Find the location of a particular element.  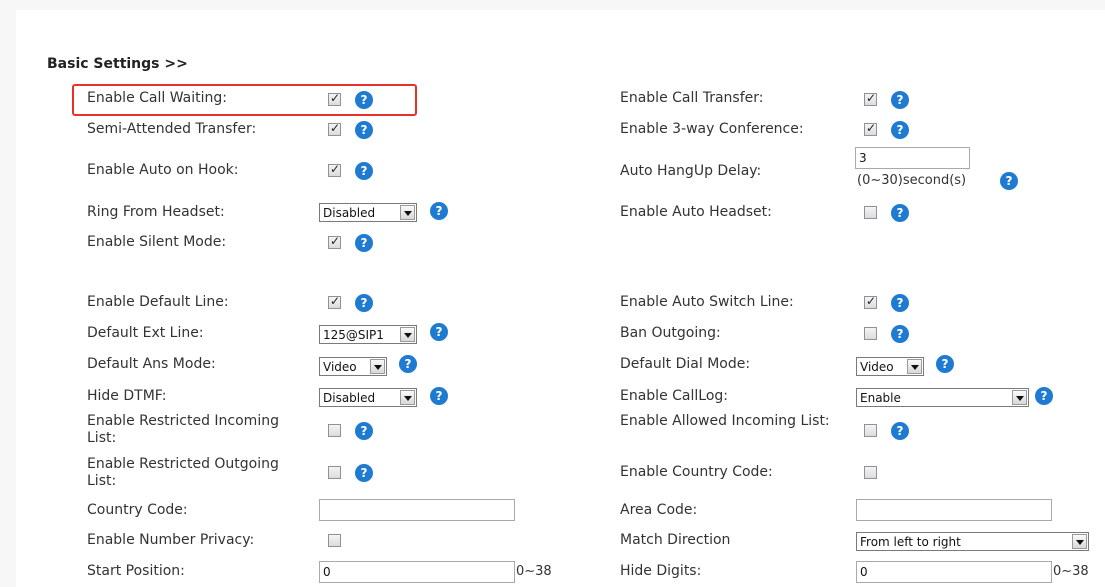

default-line-label: Enable Default Line: is located at coordinates (158, 302).